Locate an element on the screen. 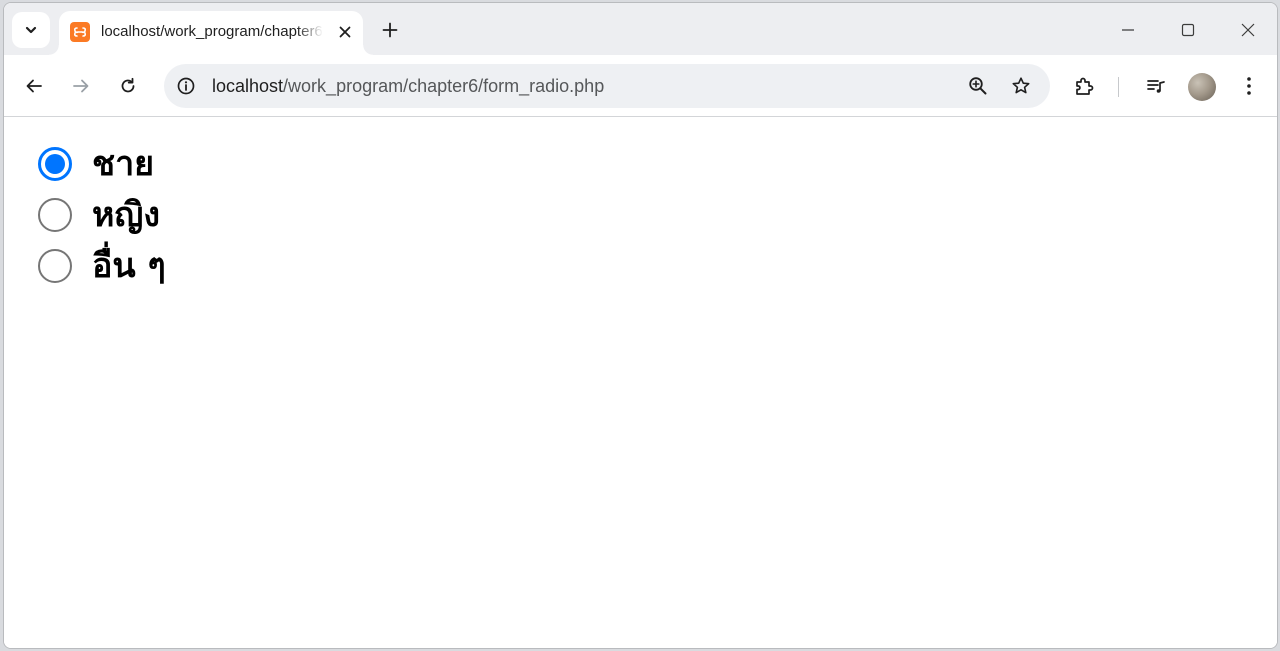  star-icon is located at coordinates (1021, 85).